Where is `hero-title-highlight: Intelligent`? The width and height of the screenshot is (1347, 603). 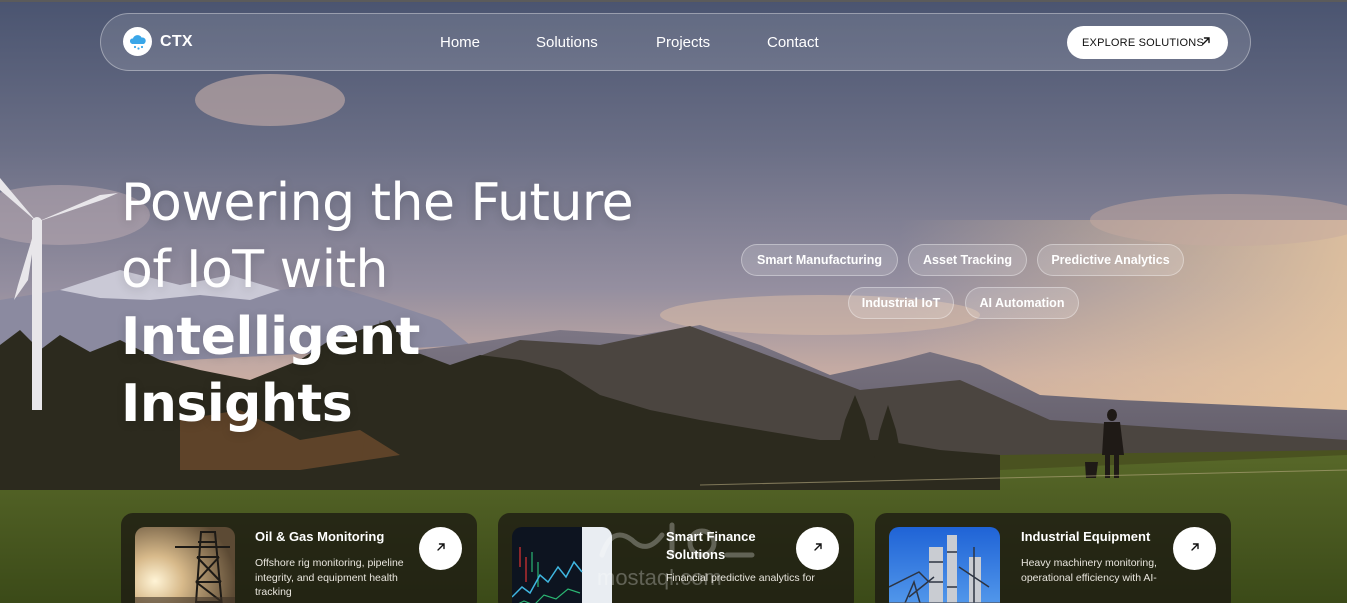 hero-title-highlight: Intelligent is located at coordinates (270, 337).